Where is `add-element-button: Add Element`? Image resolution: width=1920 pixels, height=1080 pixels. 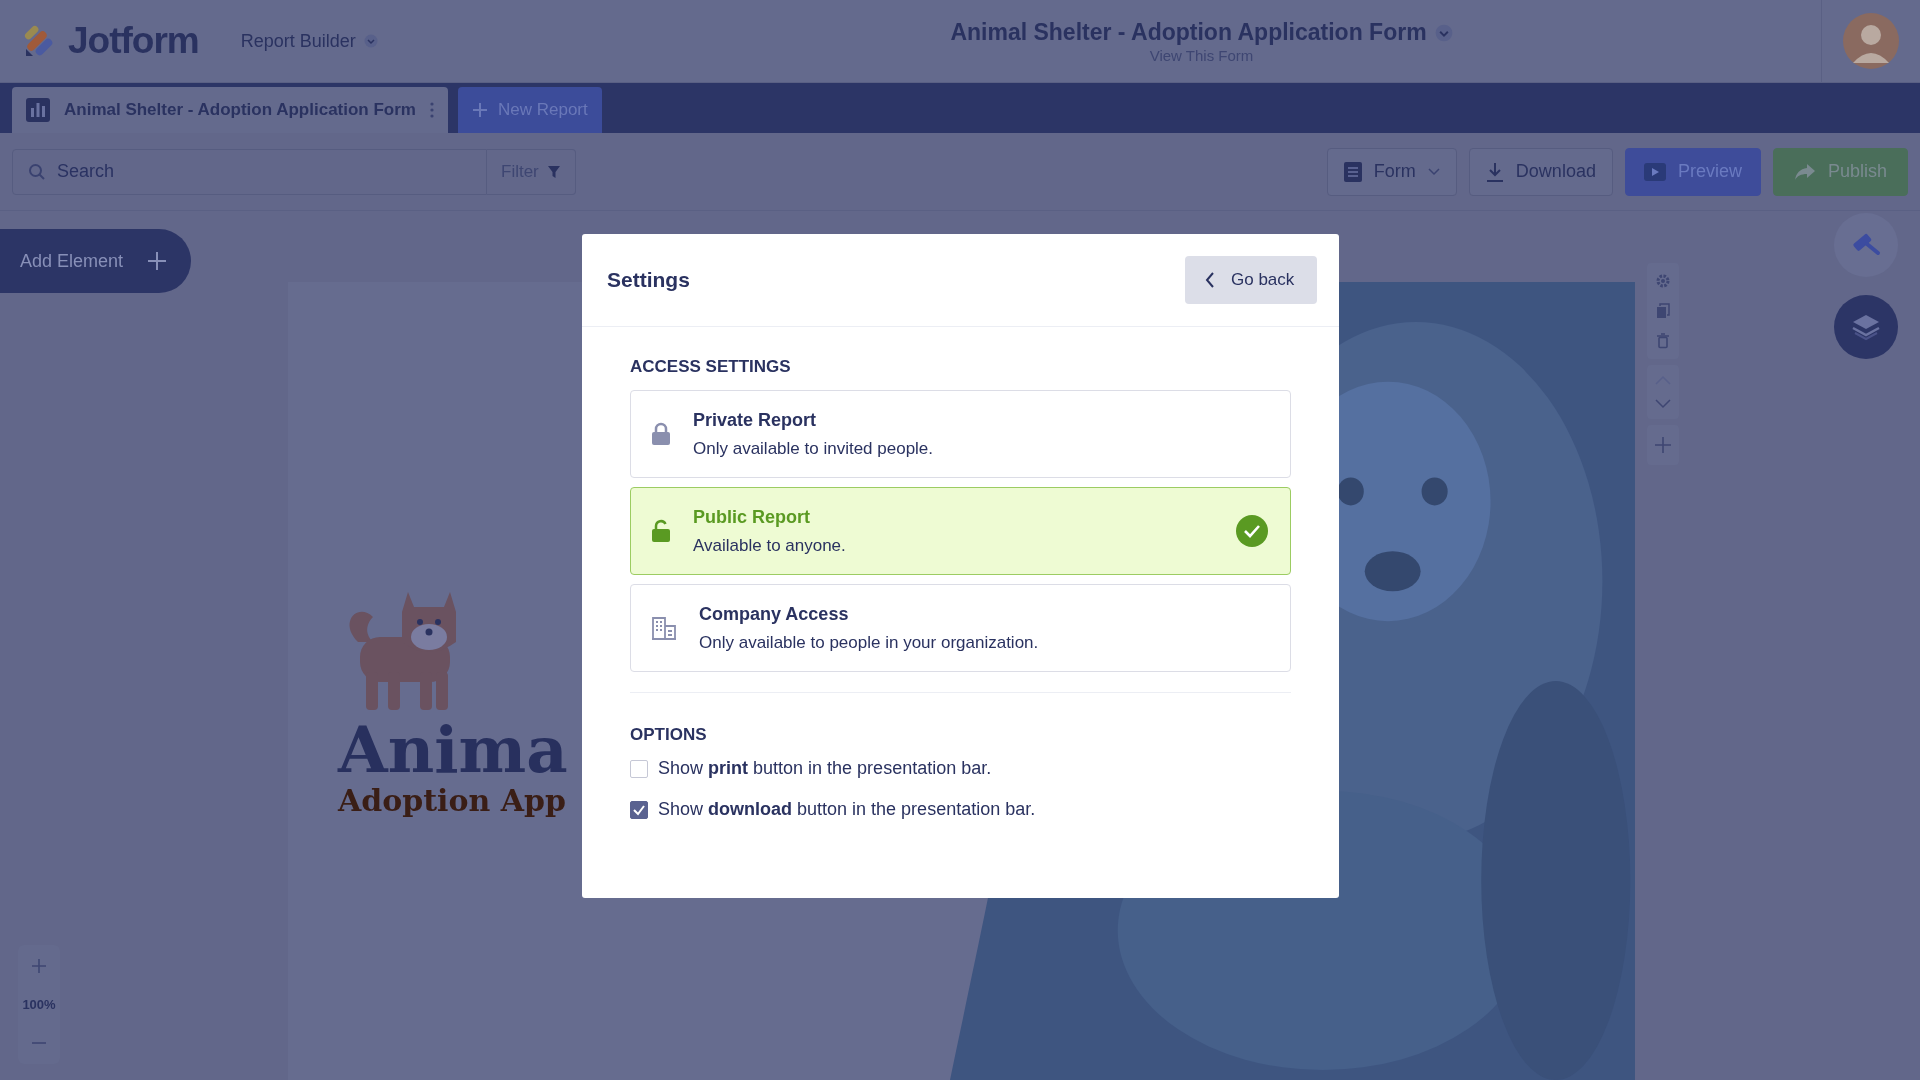
add-element-button: Add Element is located at coordinates (95, 261).